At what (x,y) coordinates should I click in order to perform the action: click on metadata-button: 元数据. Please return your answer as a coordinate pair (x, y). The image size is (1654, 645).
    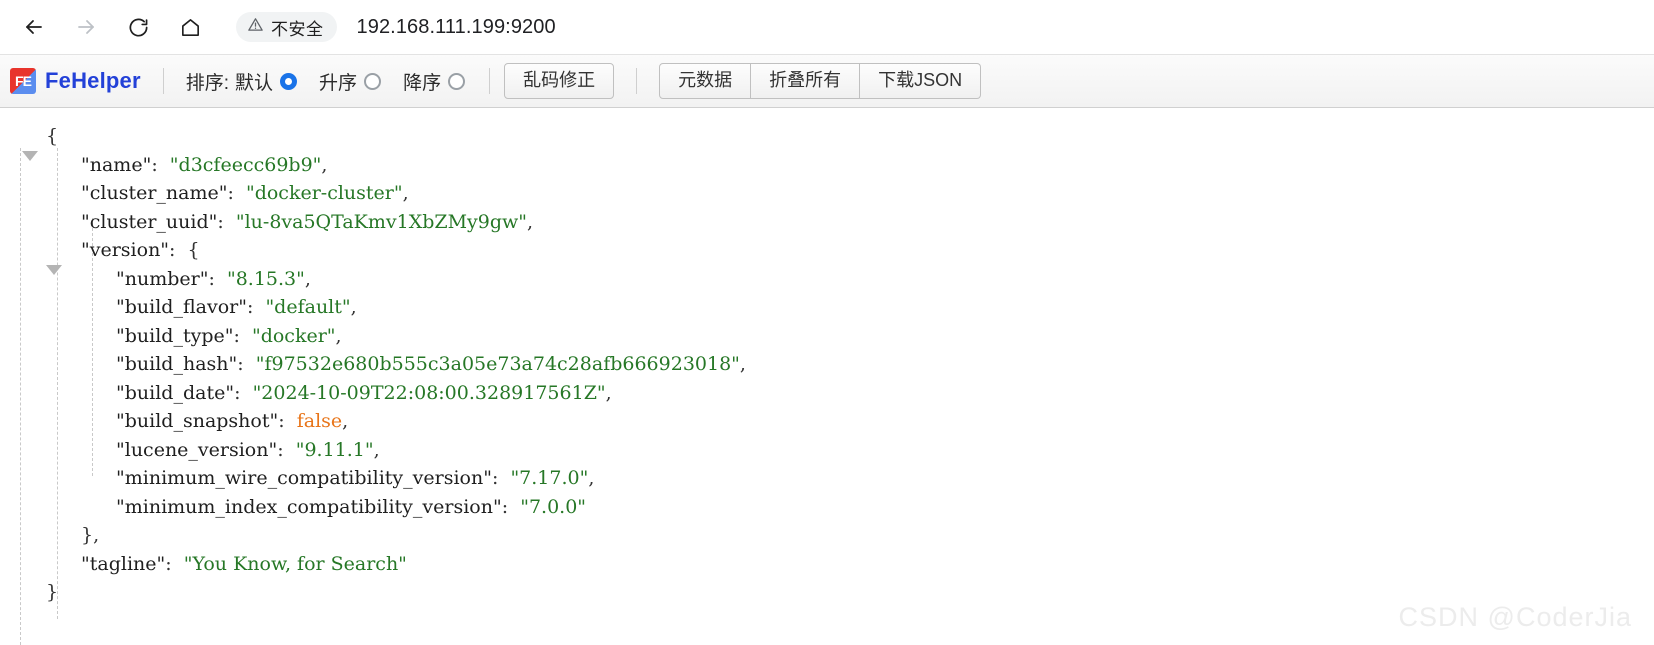
    Looking at the image, I should click on (705, 81).